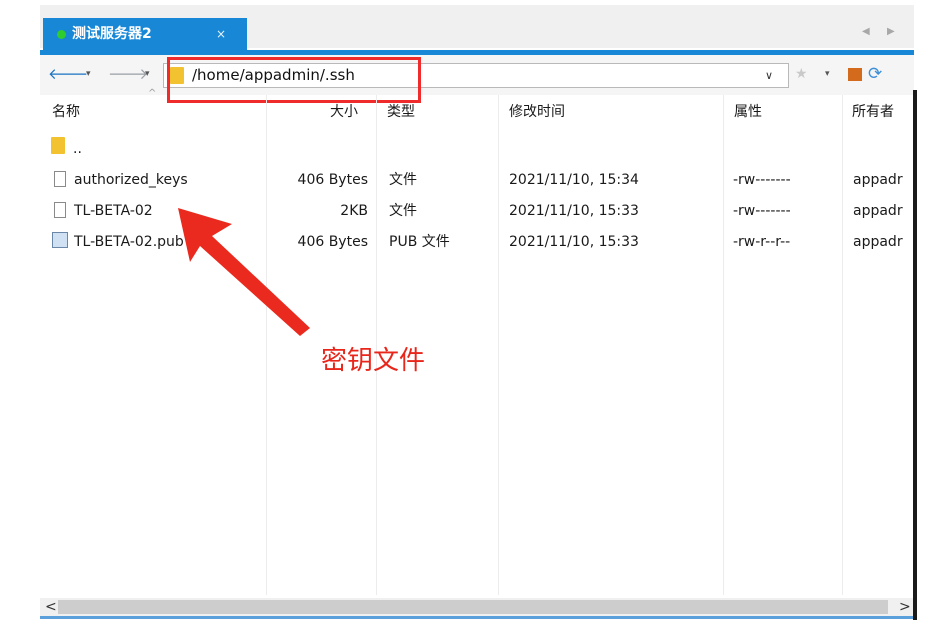 The height and width of the screenshot is (625, 927). Describe the element at coordinates (473, 607) in the screenshot. I see `scrollbar-thumb` at that location.